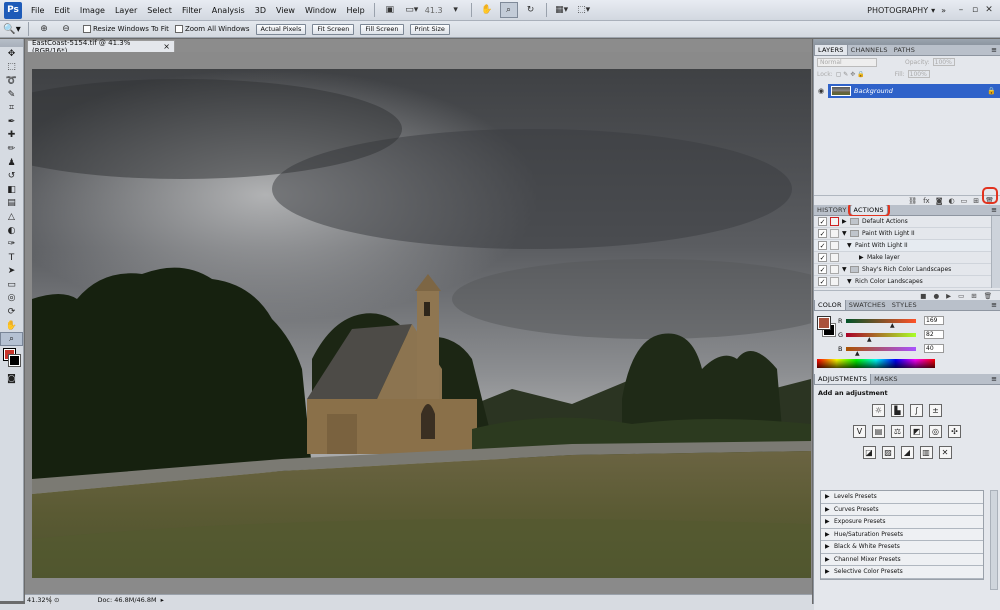 The height and width of the screenshot is (610, 1000). Describe the element at coordinates (976, 201) in the screenshot. I see `new-layer-icon: ⊞` at that location.